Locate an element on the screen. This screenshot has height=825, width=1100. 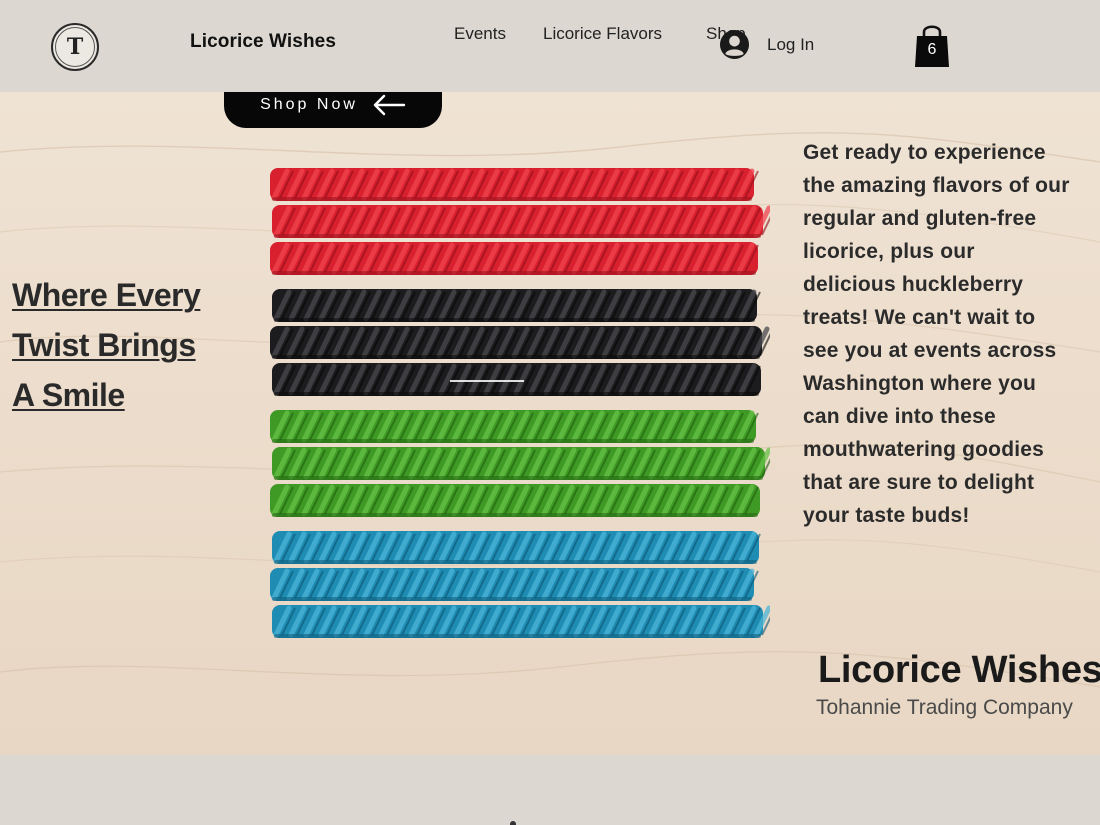
logo-mark-icon: T is located at coordinates (75, 47).